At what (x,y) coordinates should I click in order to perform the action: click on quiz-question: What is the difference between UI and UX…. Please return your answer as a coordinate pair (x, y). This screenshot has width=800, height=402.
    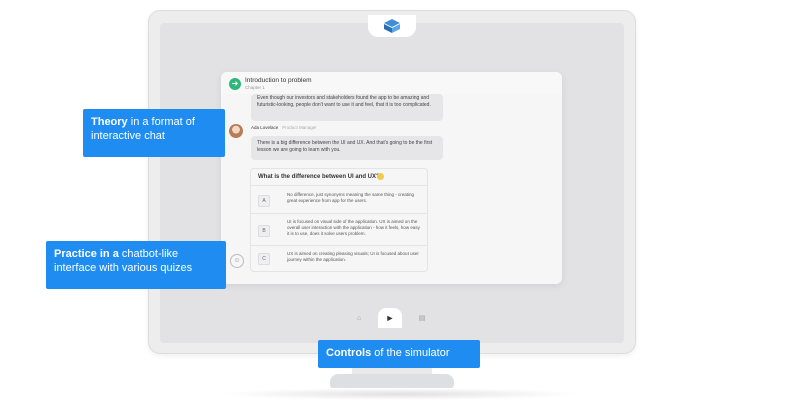
    Looking at the image, I should click on (319, 177).